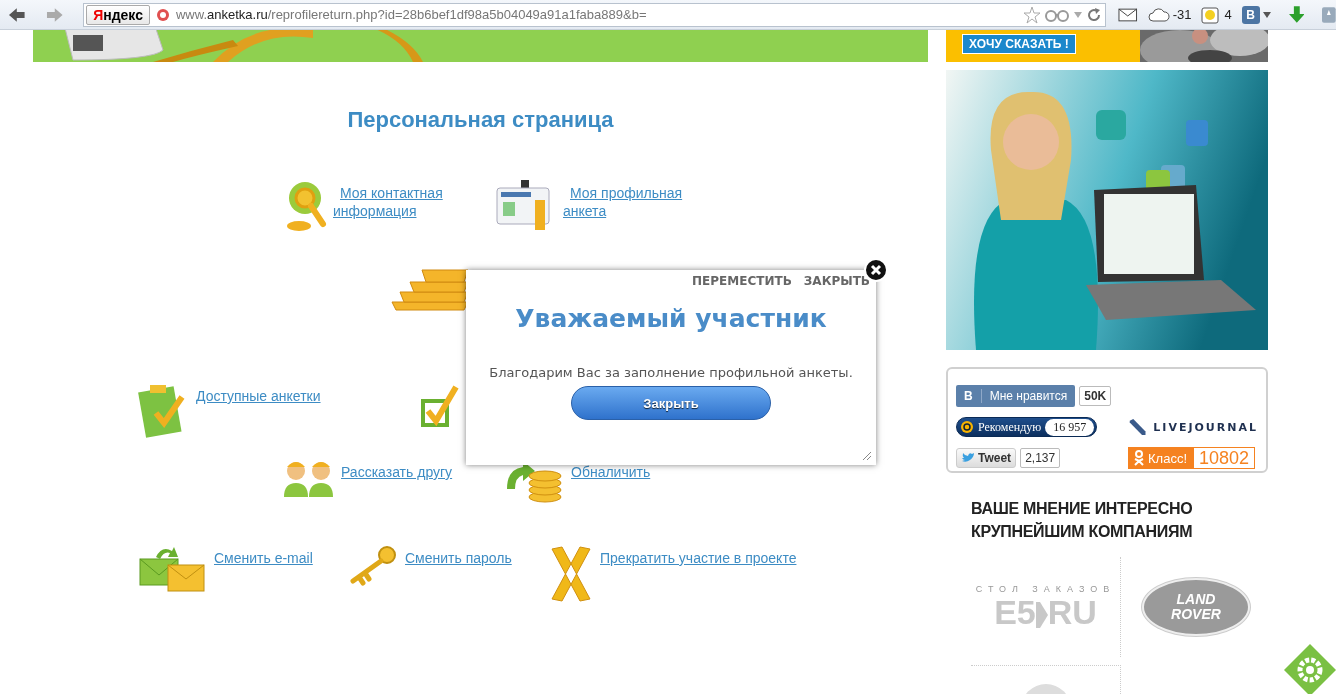 The width and height of the screenshot is (1336, 694). Describe the element at coordinates (397, 472) in the screenshot. I see `menu-link: Рассказать другу` at that location.